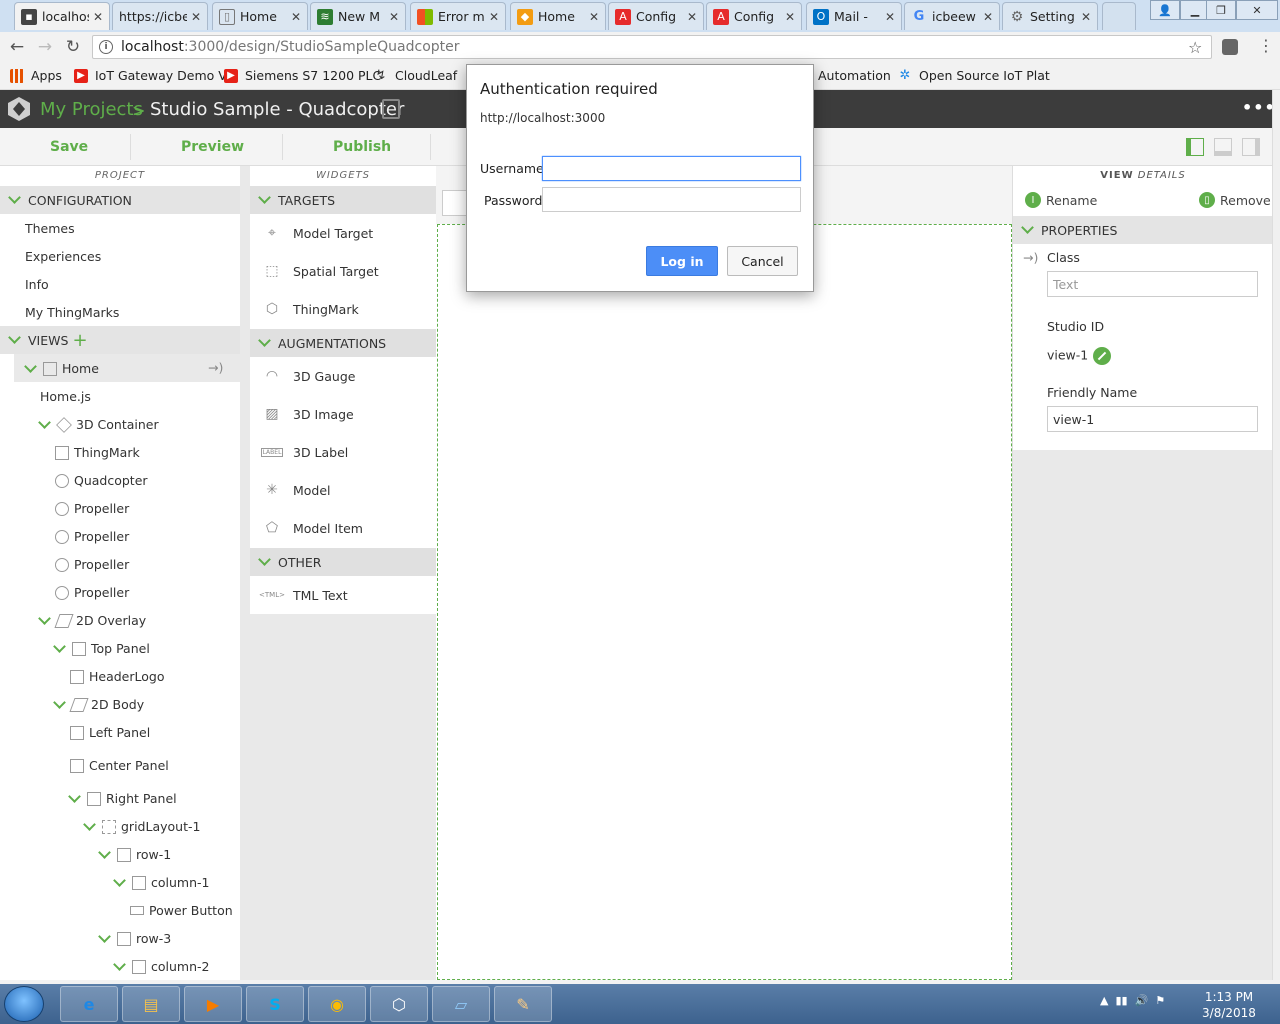 The height and width of the screenshot is (1024, 1280). I want to click on views-section: VIEWS +, so click(120, 340).